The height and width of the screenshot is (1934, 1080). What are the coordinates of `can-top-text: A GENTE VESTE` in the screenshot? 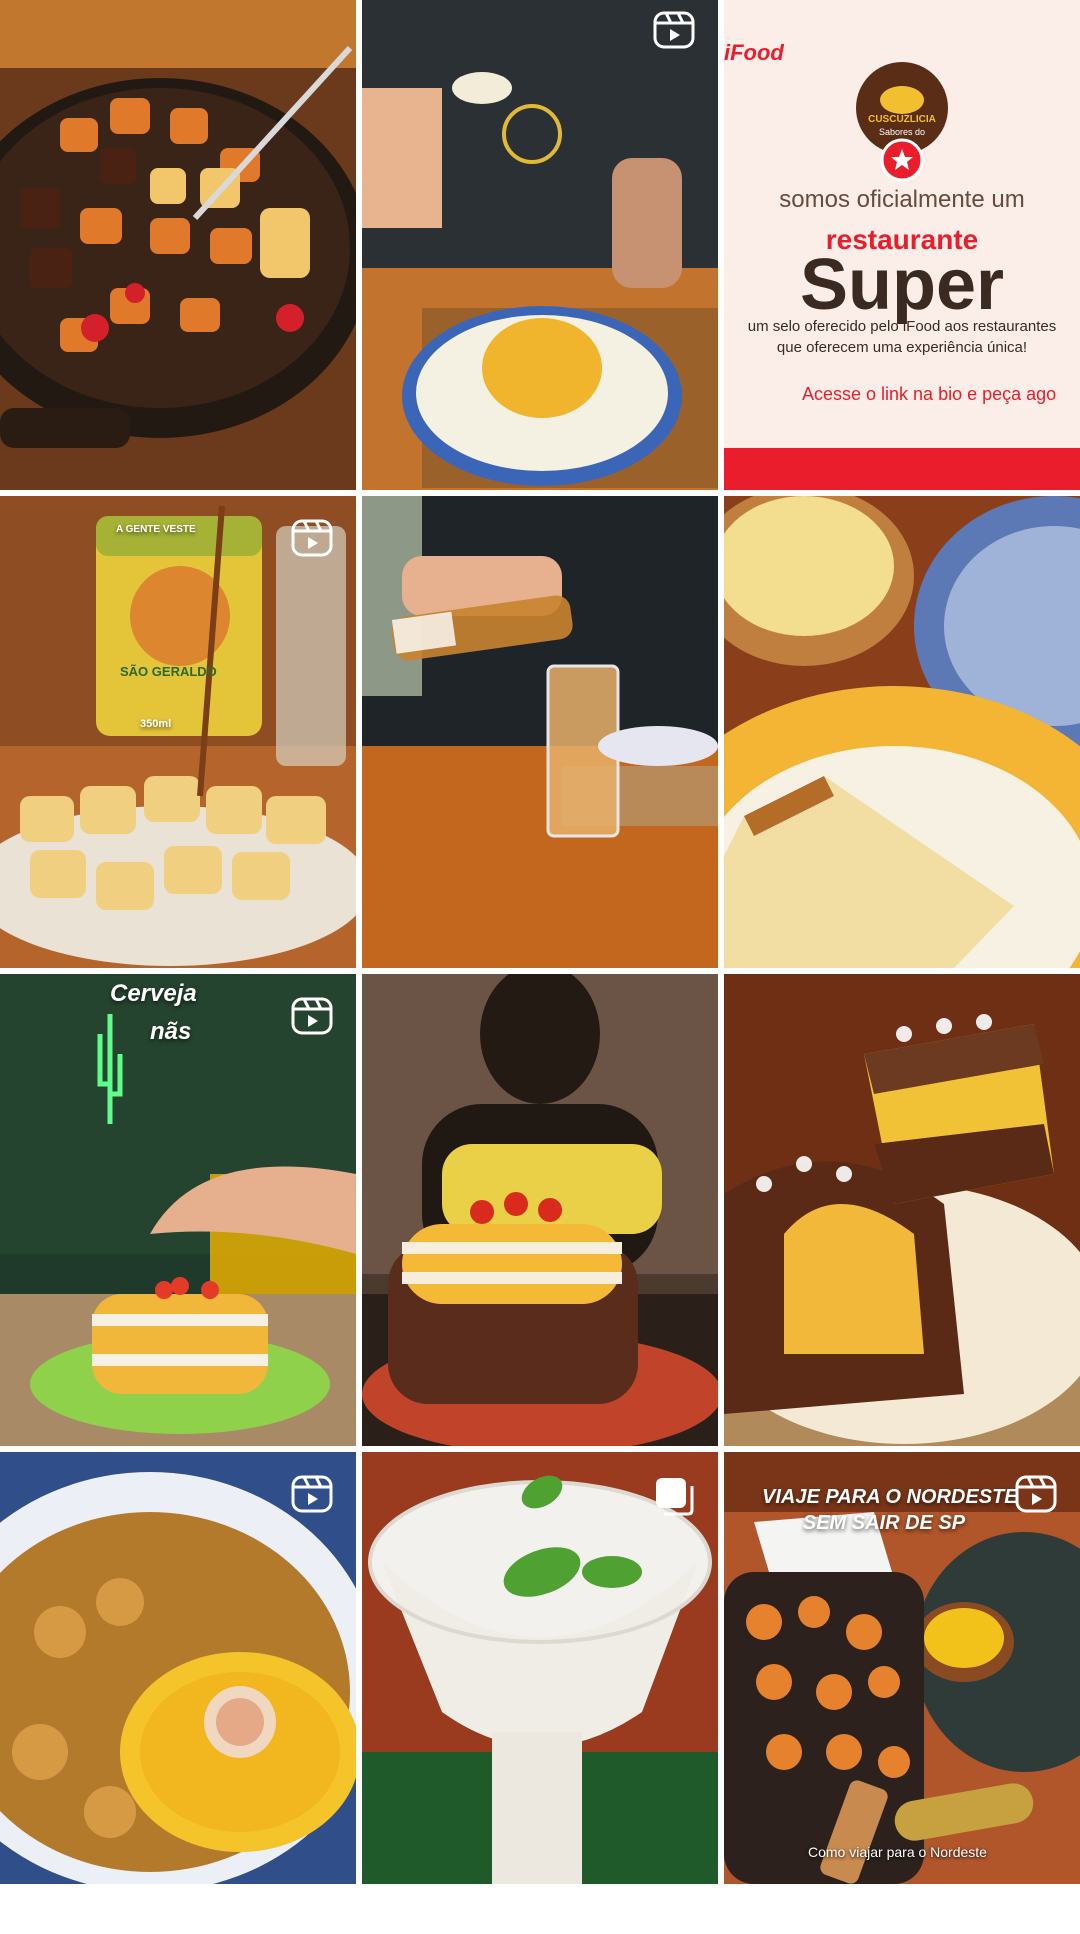 It's located at (156, 529).